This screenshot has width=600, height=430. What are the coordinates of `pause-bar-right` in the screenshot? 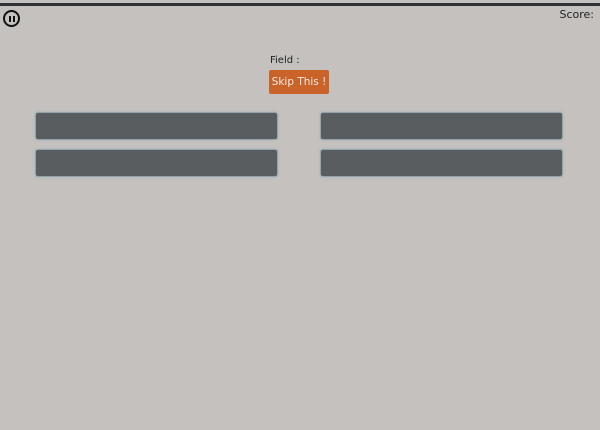 It's located at (14, 19).